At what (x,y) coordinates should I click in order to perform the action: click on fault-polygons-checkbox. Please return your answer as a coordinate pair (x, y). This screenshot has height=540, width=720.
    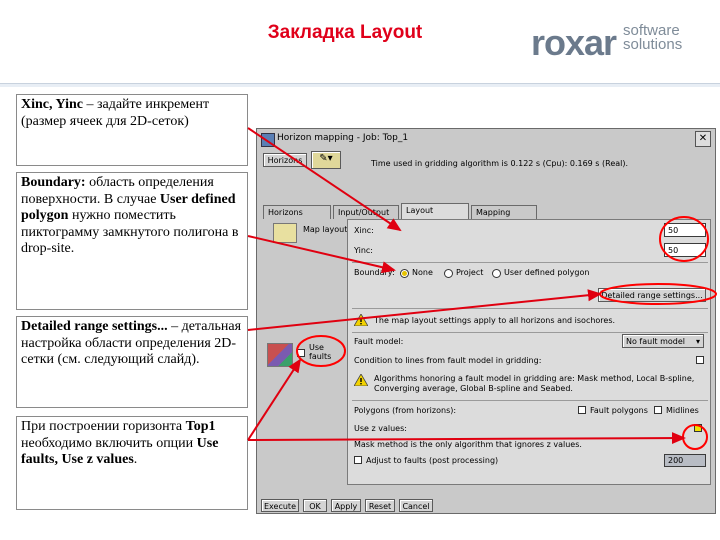
    Looking at the image, I should click on (582, 410).